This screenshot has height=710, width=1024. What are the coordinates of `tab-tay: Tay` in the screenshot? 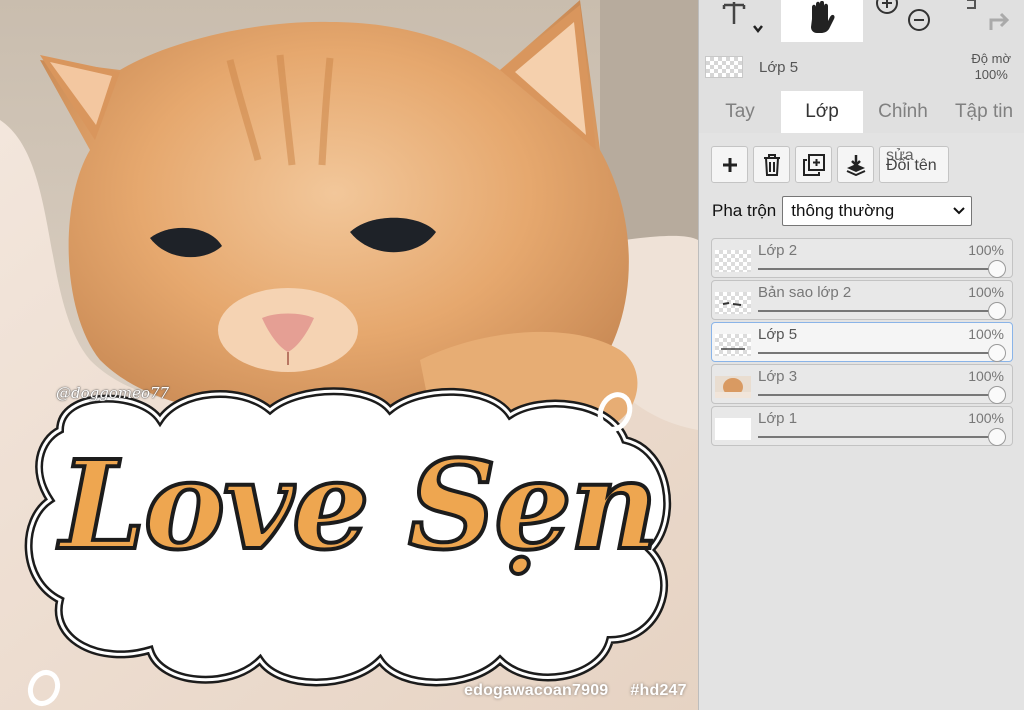 It's located at (740, 112).